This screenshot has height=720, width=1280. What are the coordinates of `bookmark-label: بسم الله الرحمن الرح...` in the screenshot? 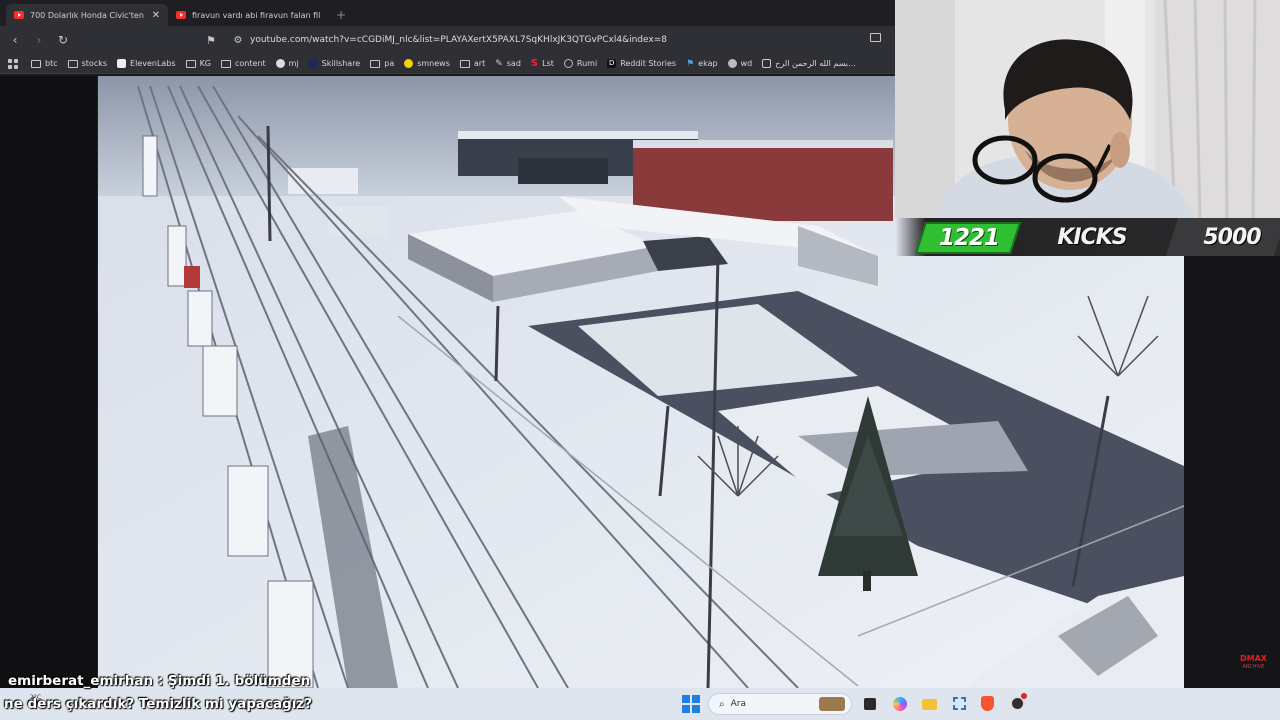 It's located at (815, 63).